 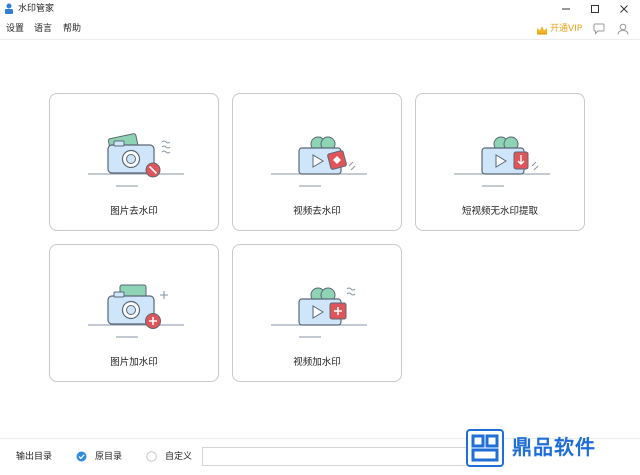 I want to click on menu-language: 语言, so click(x=43, y=29).